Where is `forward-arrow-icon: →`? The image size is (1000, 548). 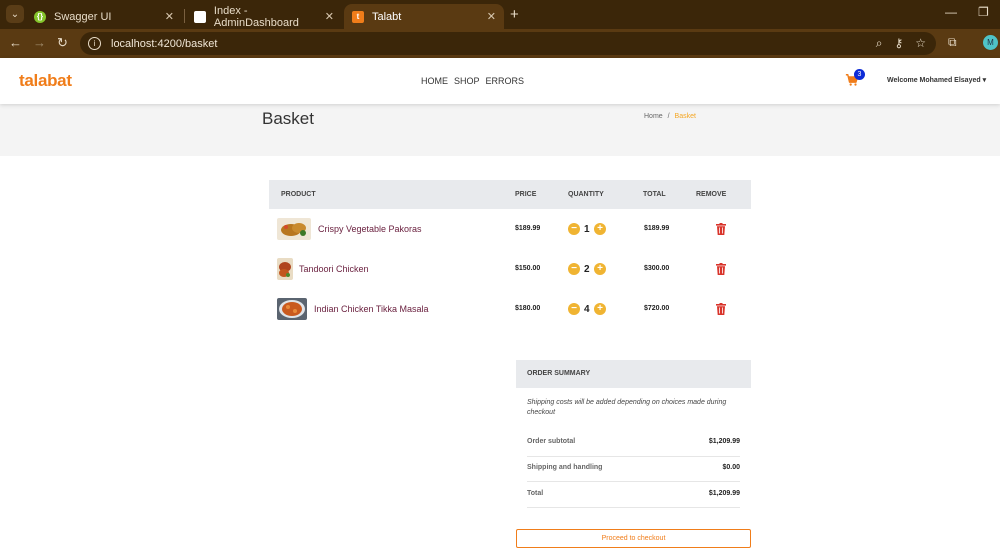 forward-arrow-icon: → is located at coordinates (39, 42).